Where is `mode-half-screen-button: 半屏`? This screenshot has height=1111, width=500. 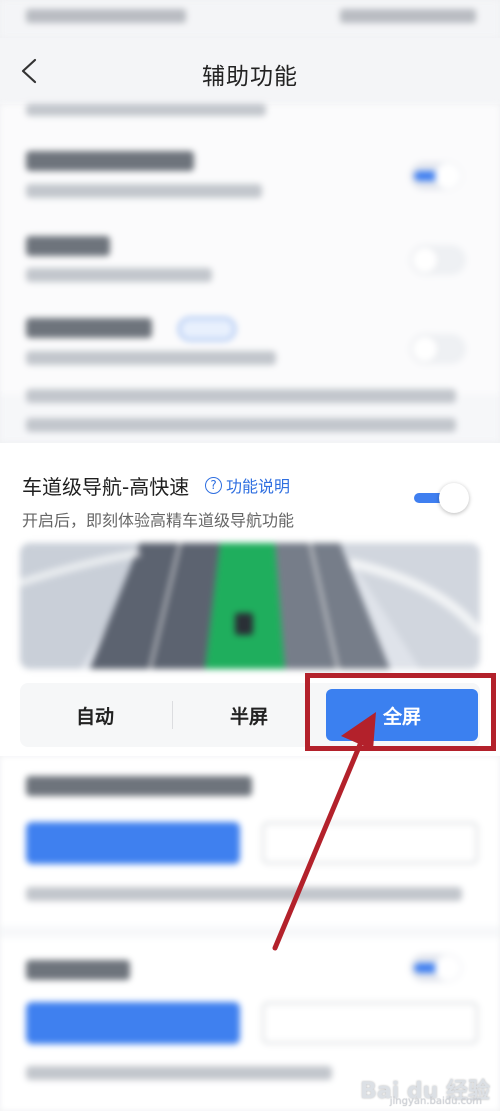 mode-half-screen-button: 半屏 is located at coordinates (249, 715).